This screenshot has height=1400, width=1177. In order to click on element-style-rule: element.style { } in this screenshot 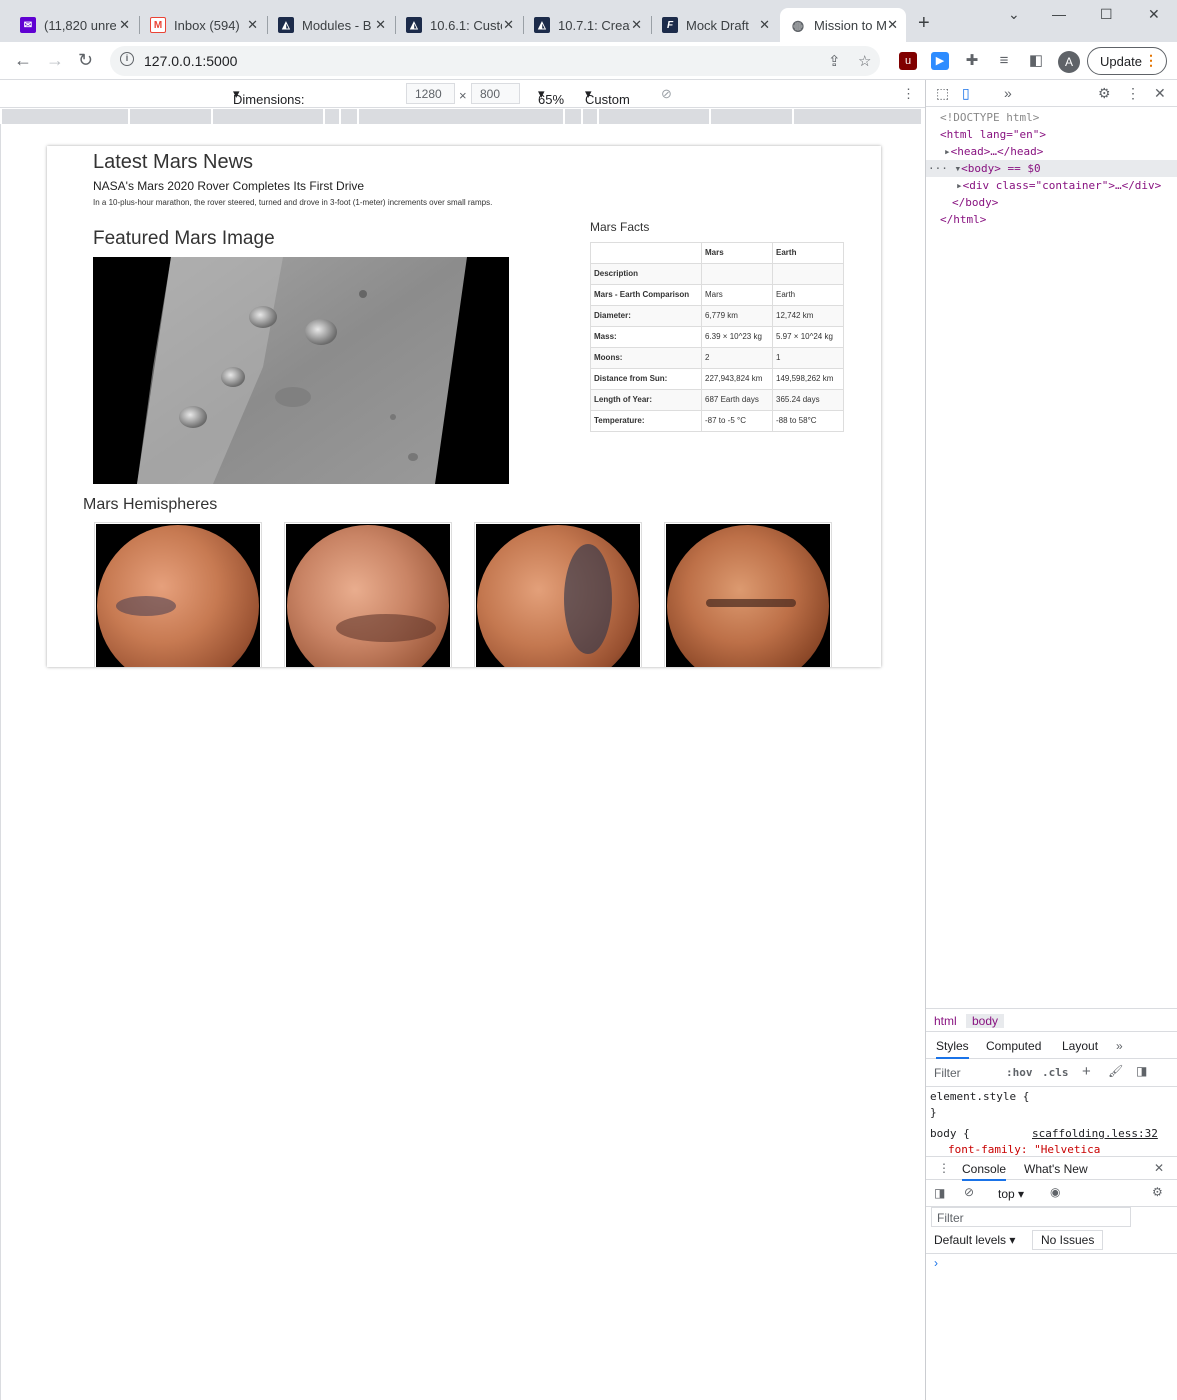, I will do `click(979, 1105)`.